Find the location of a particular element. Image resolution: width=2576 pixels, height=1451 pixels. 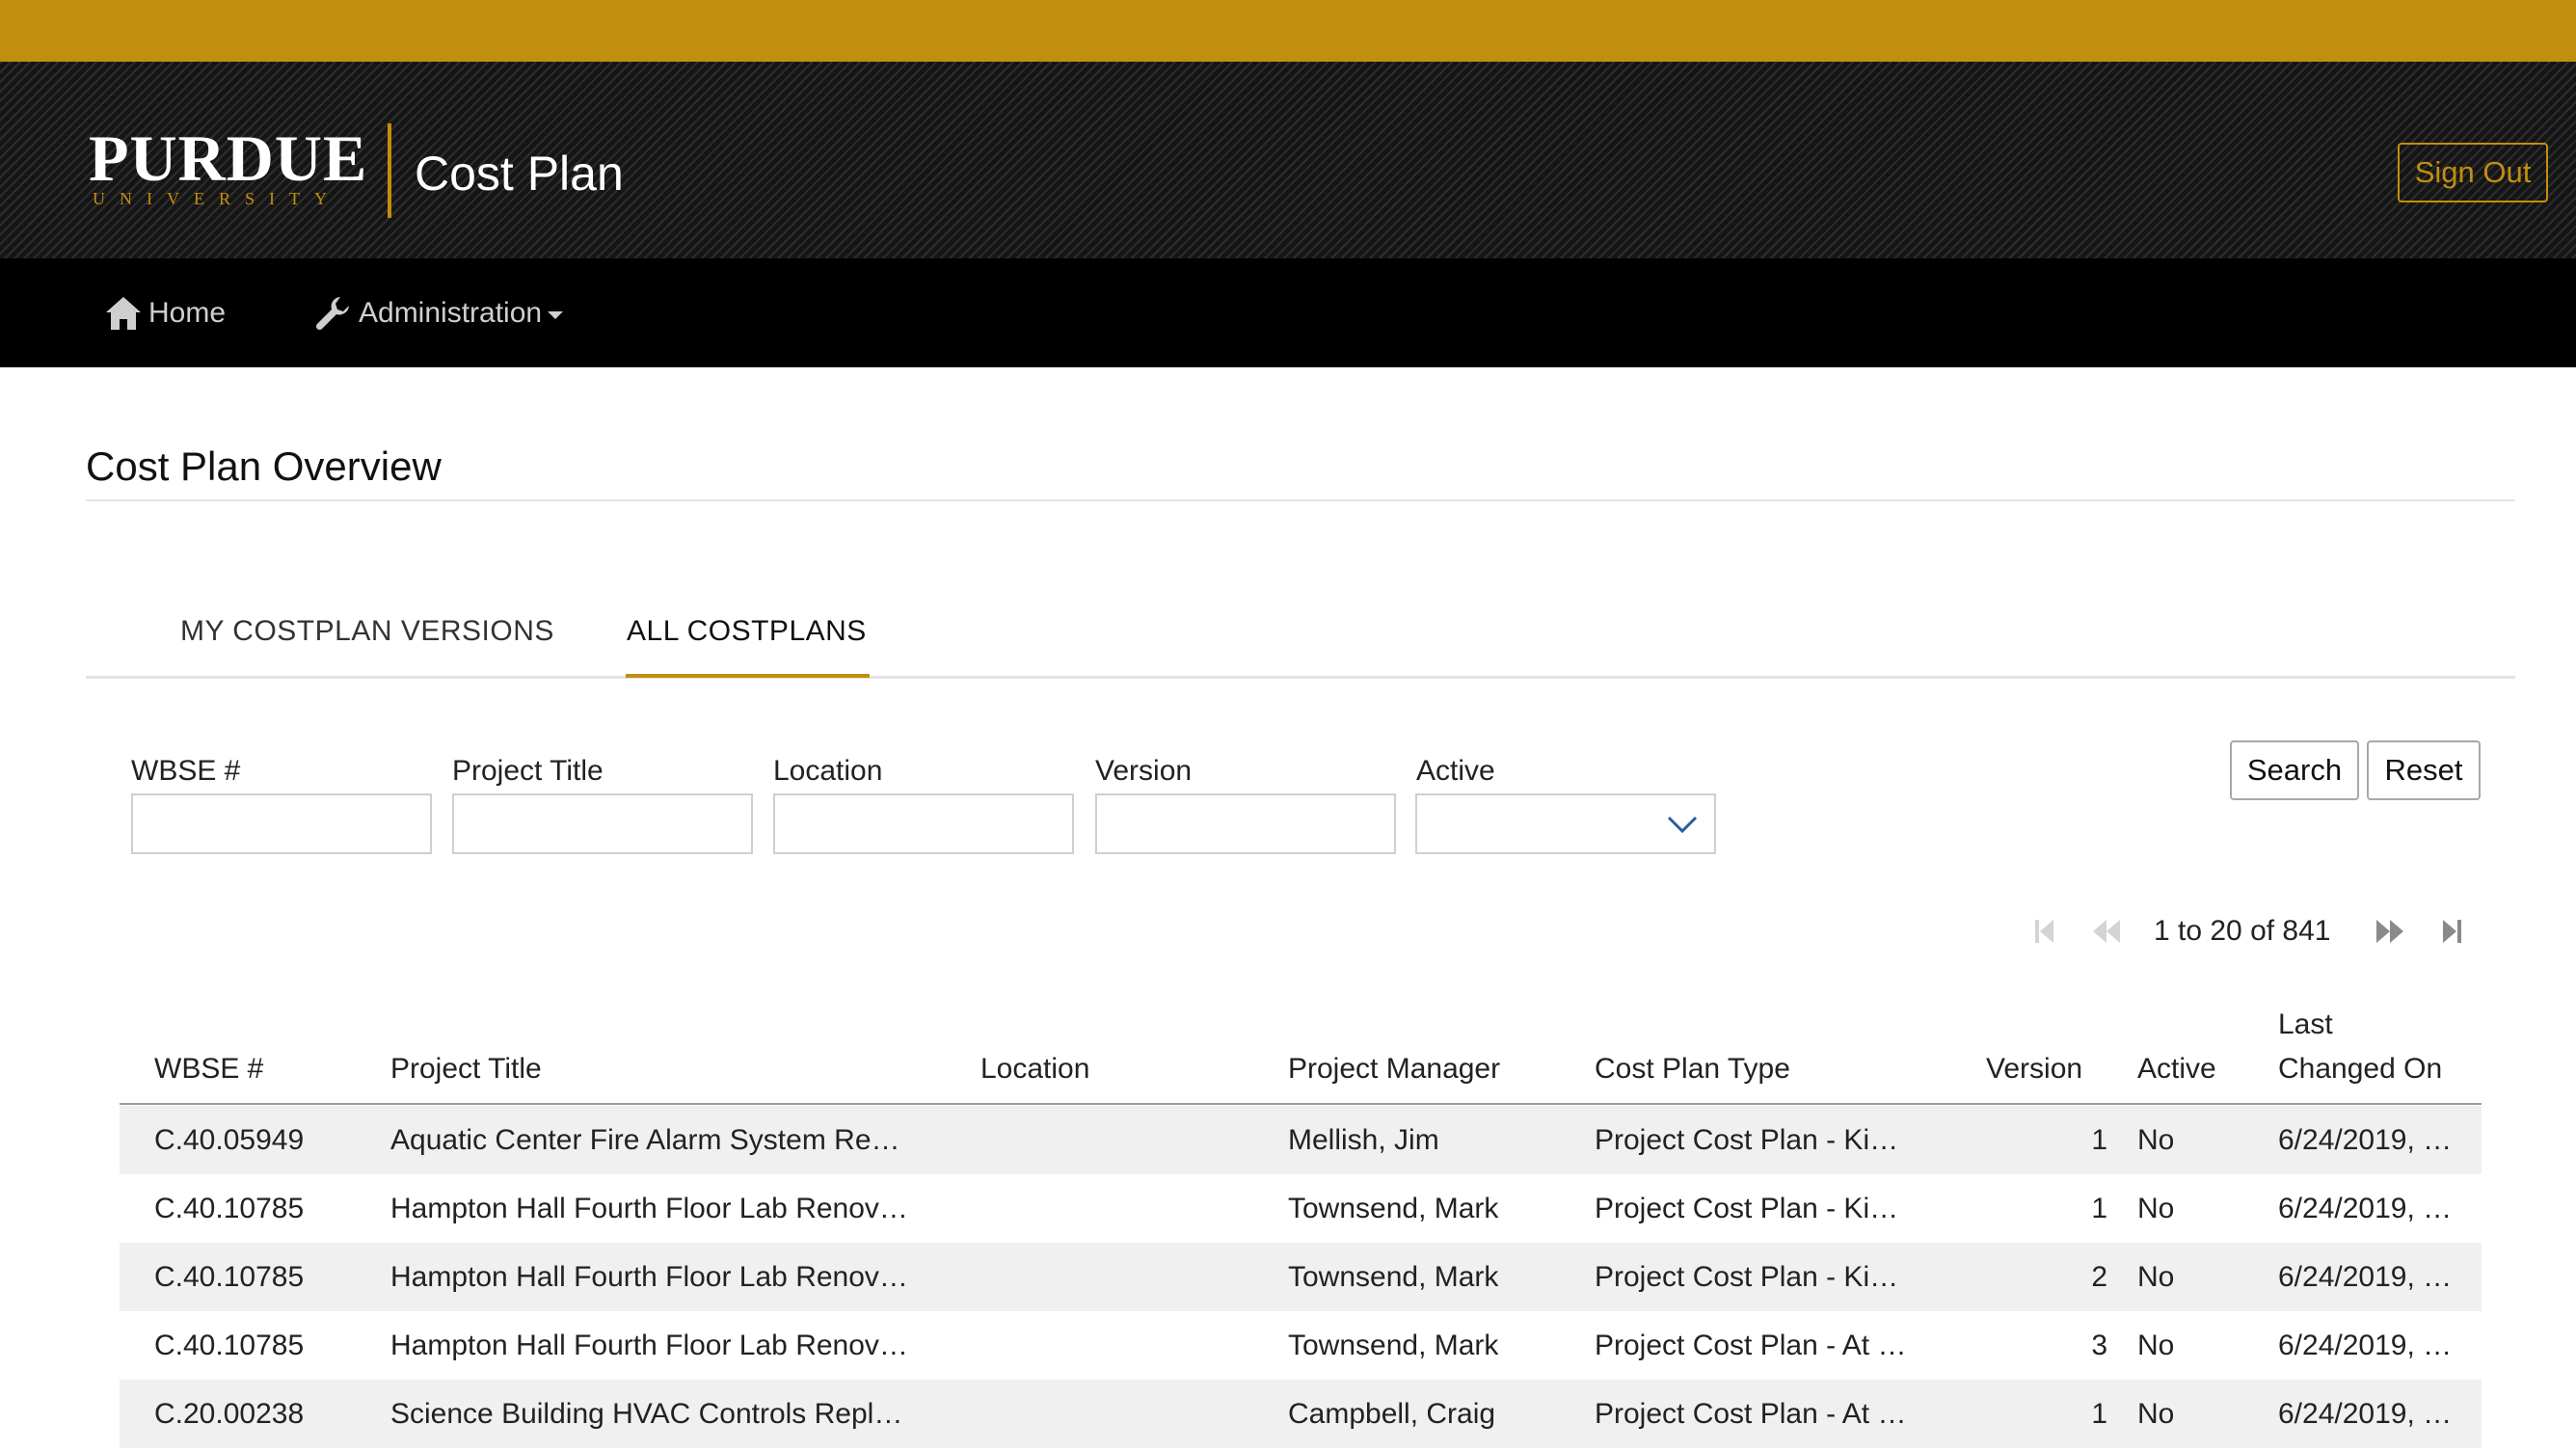

site-header: PURDUE UNIVERSITY Cost Plan Sign Out is located at coordinates (1288, 160).